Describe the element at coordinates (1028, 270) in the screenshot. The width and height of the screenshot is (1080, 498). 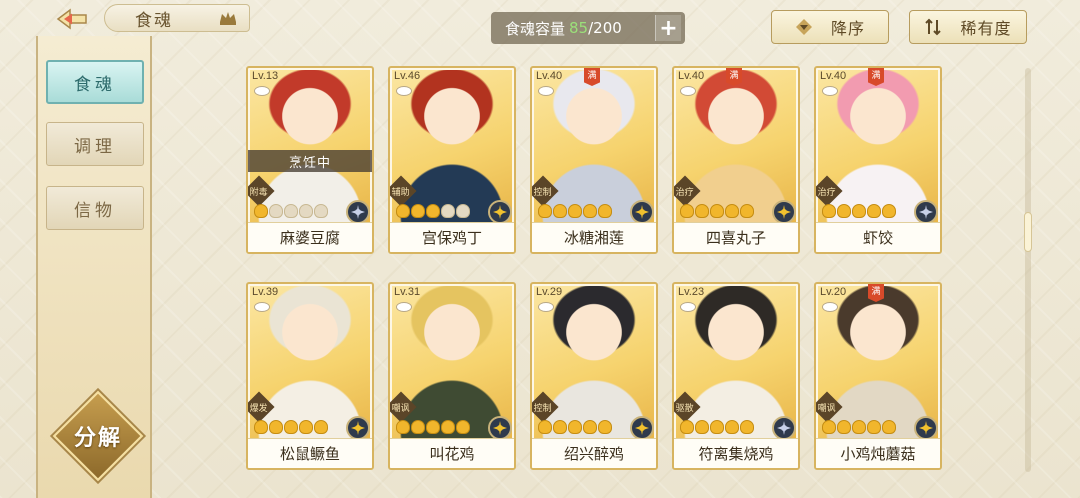
I see `scrollbar-track` at that location.